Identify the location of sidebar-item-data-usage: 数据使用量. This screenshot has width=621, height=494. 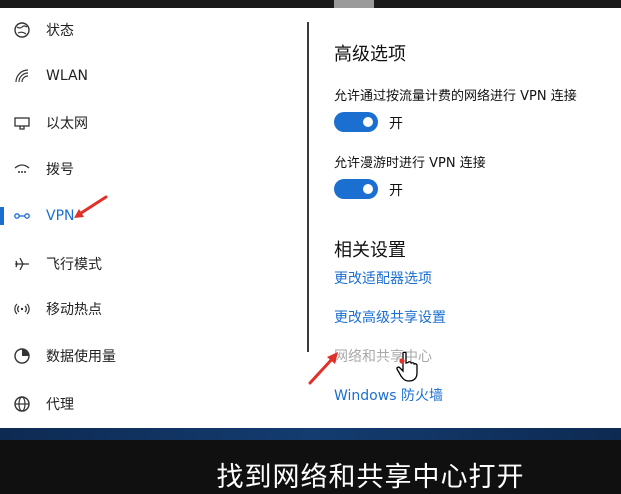
(150, 356).